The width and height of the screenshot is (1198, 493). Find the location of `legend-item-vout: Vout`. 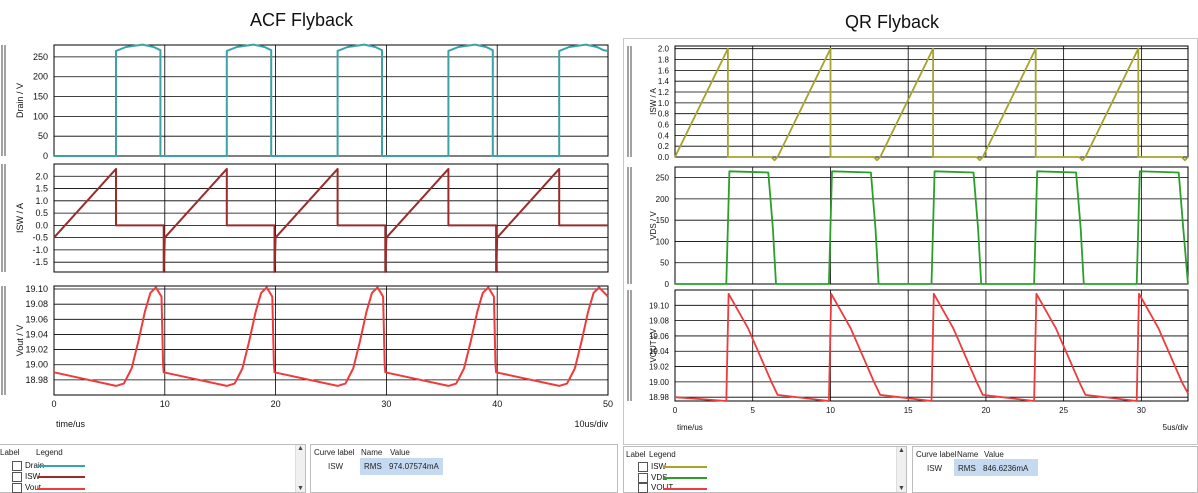

legend-item-vout: Vout is located at coordinates (26, 487).